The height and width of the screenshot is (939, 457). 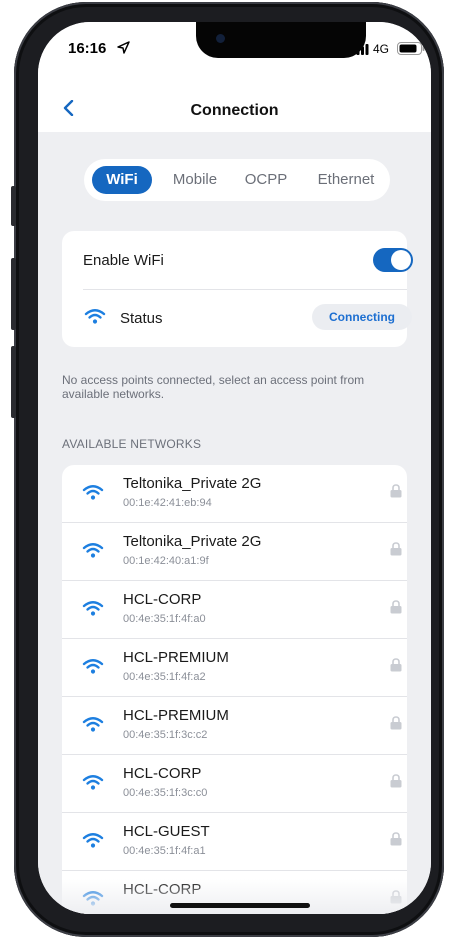 What do you see at coordinates (234, 842) in the screenshot?
I see `network-item: HCL-GUEST 00:4e:35:1f:4f:a1` at bounding box center [234, 842].